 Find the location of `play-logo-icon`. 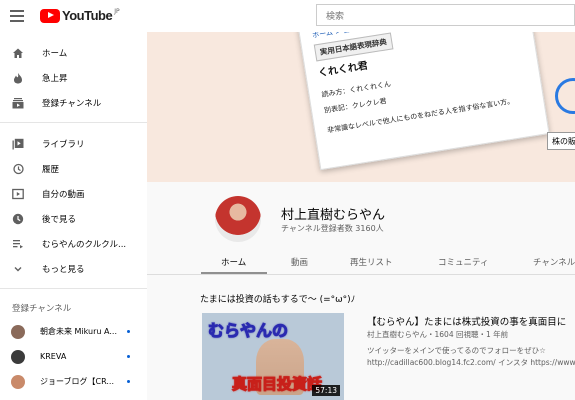

play-logo-icon is located at coordinates (50, 15).